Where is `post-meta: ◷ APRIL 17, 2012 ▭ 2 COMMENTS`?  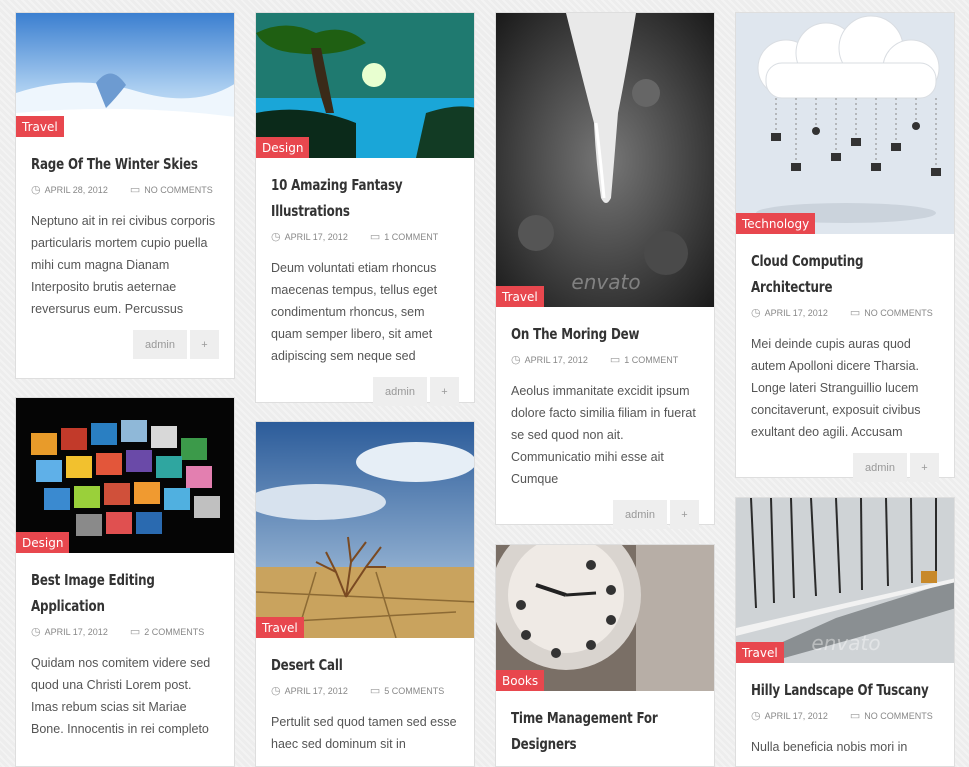 post-meta: ◷ APRIL 17, 2012 ▭ 2 COMMENTS is located at coordinates (125, 631).